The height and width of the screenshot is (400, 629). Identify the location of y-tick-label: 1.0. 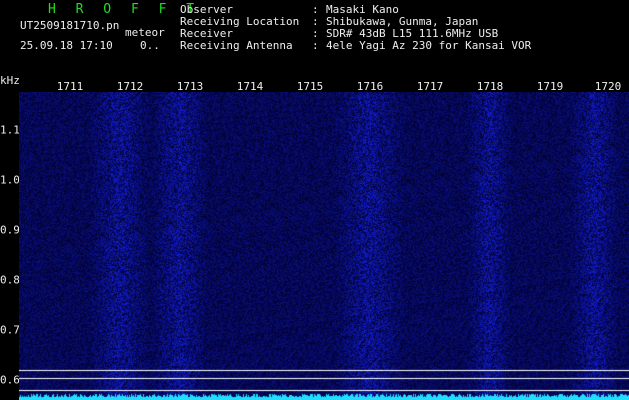
(10, 180).